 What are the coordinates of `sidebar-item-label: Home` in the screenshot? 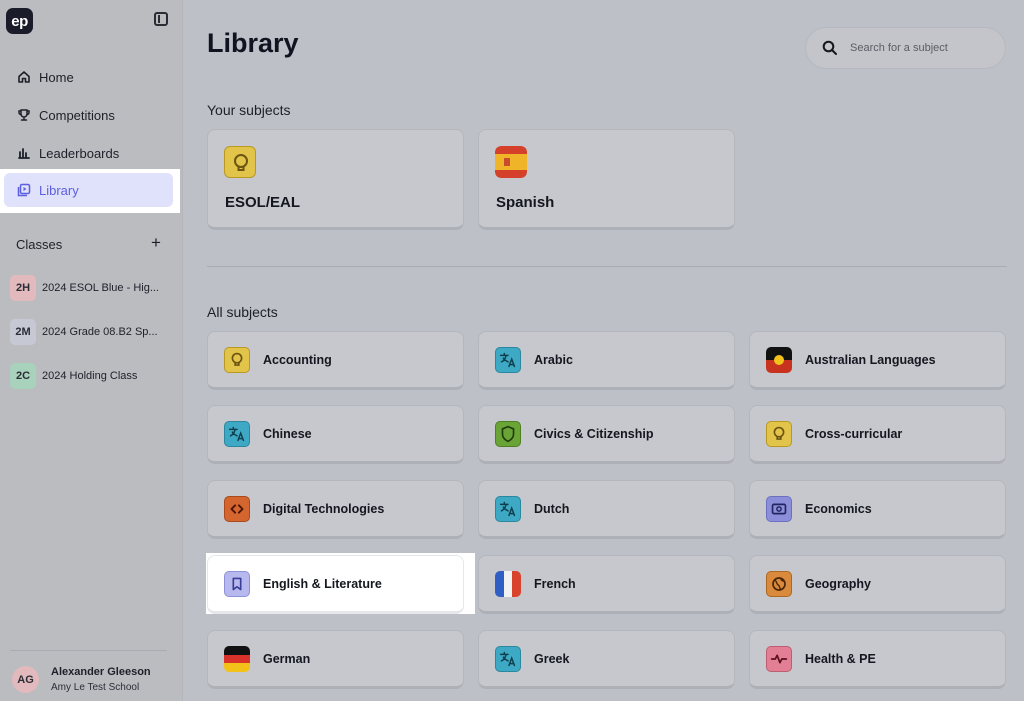 It's located at (56, 77).